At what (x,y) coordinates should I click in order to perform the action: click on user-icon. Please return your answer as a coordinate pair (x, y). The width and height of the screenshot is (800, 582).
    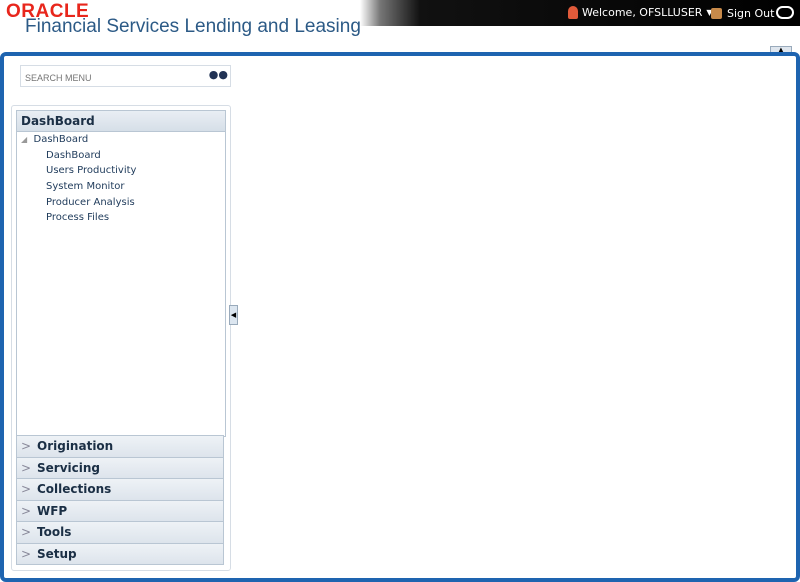
    Looking at the image, I should click on (573, 12).